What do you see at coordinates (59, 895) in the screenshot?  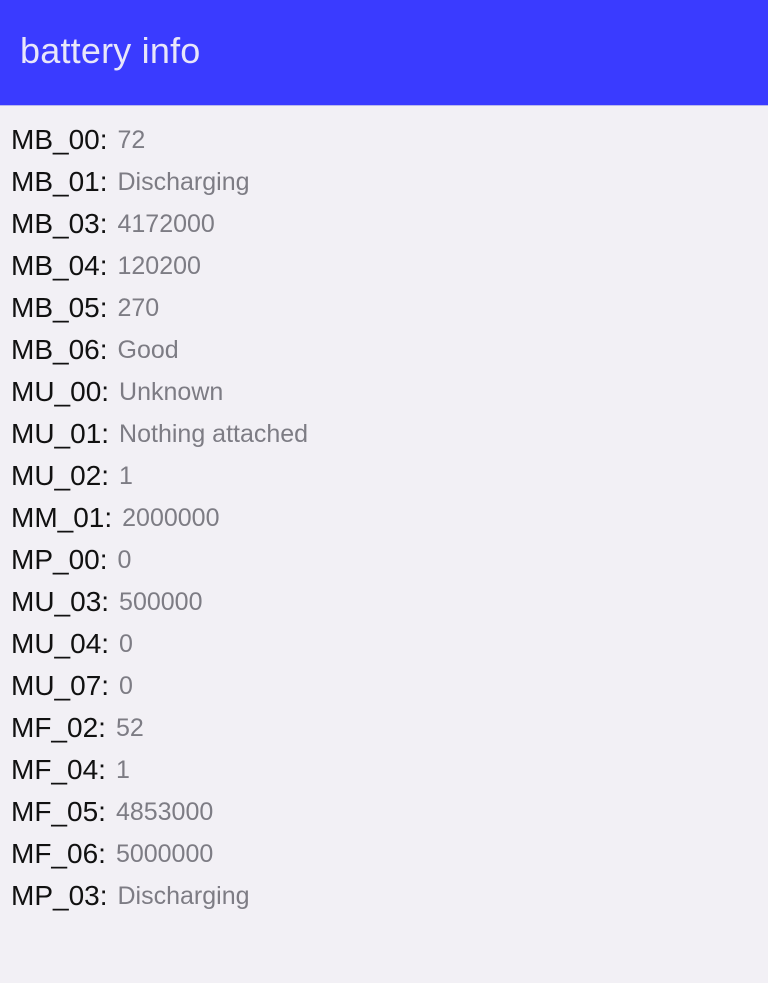 I see `item-key: MP_03:` at bounding box center [59, 895].